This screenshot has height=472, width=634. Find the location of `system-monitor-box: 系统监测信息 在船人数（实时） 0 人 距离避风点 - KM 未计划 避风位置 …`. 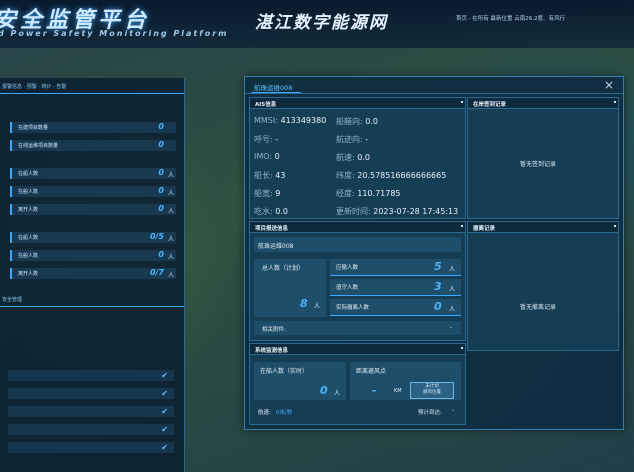

system-monitor-box: 系统监测信息 在船人数（实时） 0 人 距离避风点 - KM 未计划 避风位置 … is located at coordinates (357, 384).